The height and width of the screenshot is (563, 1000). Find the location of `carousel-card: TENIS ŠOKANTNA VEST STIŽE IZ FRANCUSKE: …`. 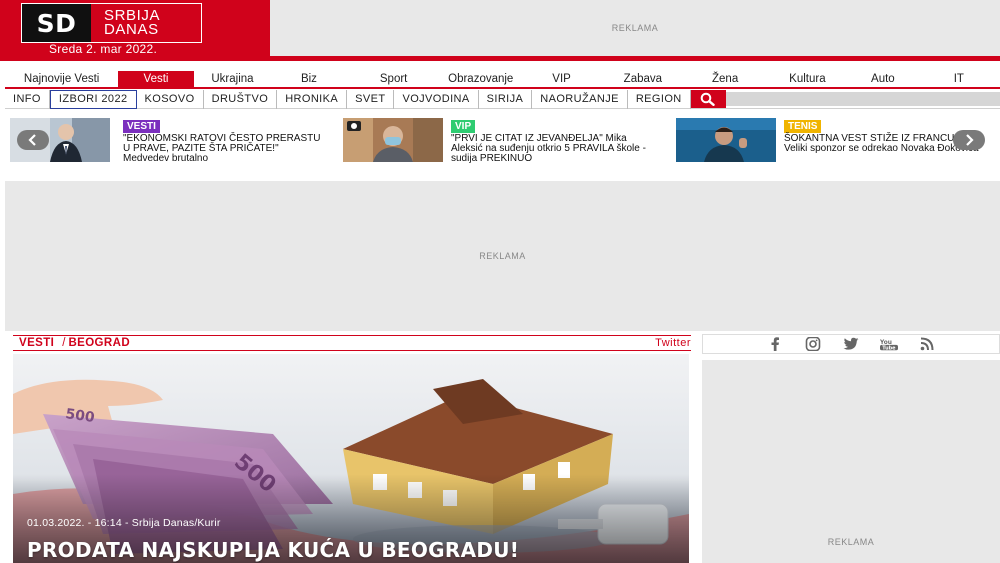

carousel-card: TENIS ŠOKANTNA VEST STIŽE IZ FRANCUSKE: … is located at coordinates (836, 140).